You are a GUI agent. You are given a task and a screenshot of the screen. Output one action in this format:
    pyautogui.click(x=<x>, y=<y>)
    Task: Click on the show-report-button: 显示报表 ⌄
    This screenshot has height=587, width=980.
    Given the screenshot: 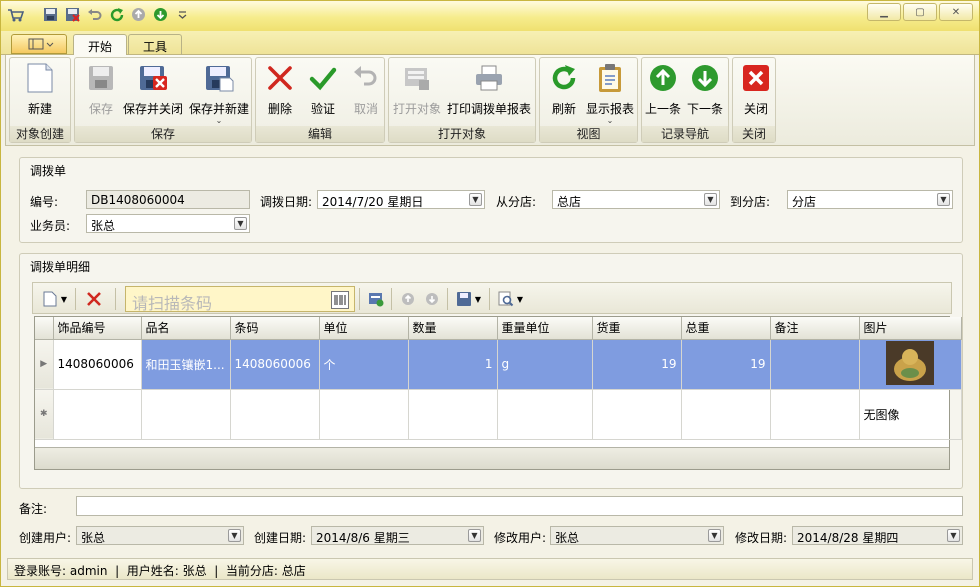 What is the action you would take?
    pyautogui.click(x=610, y=93)
    